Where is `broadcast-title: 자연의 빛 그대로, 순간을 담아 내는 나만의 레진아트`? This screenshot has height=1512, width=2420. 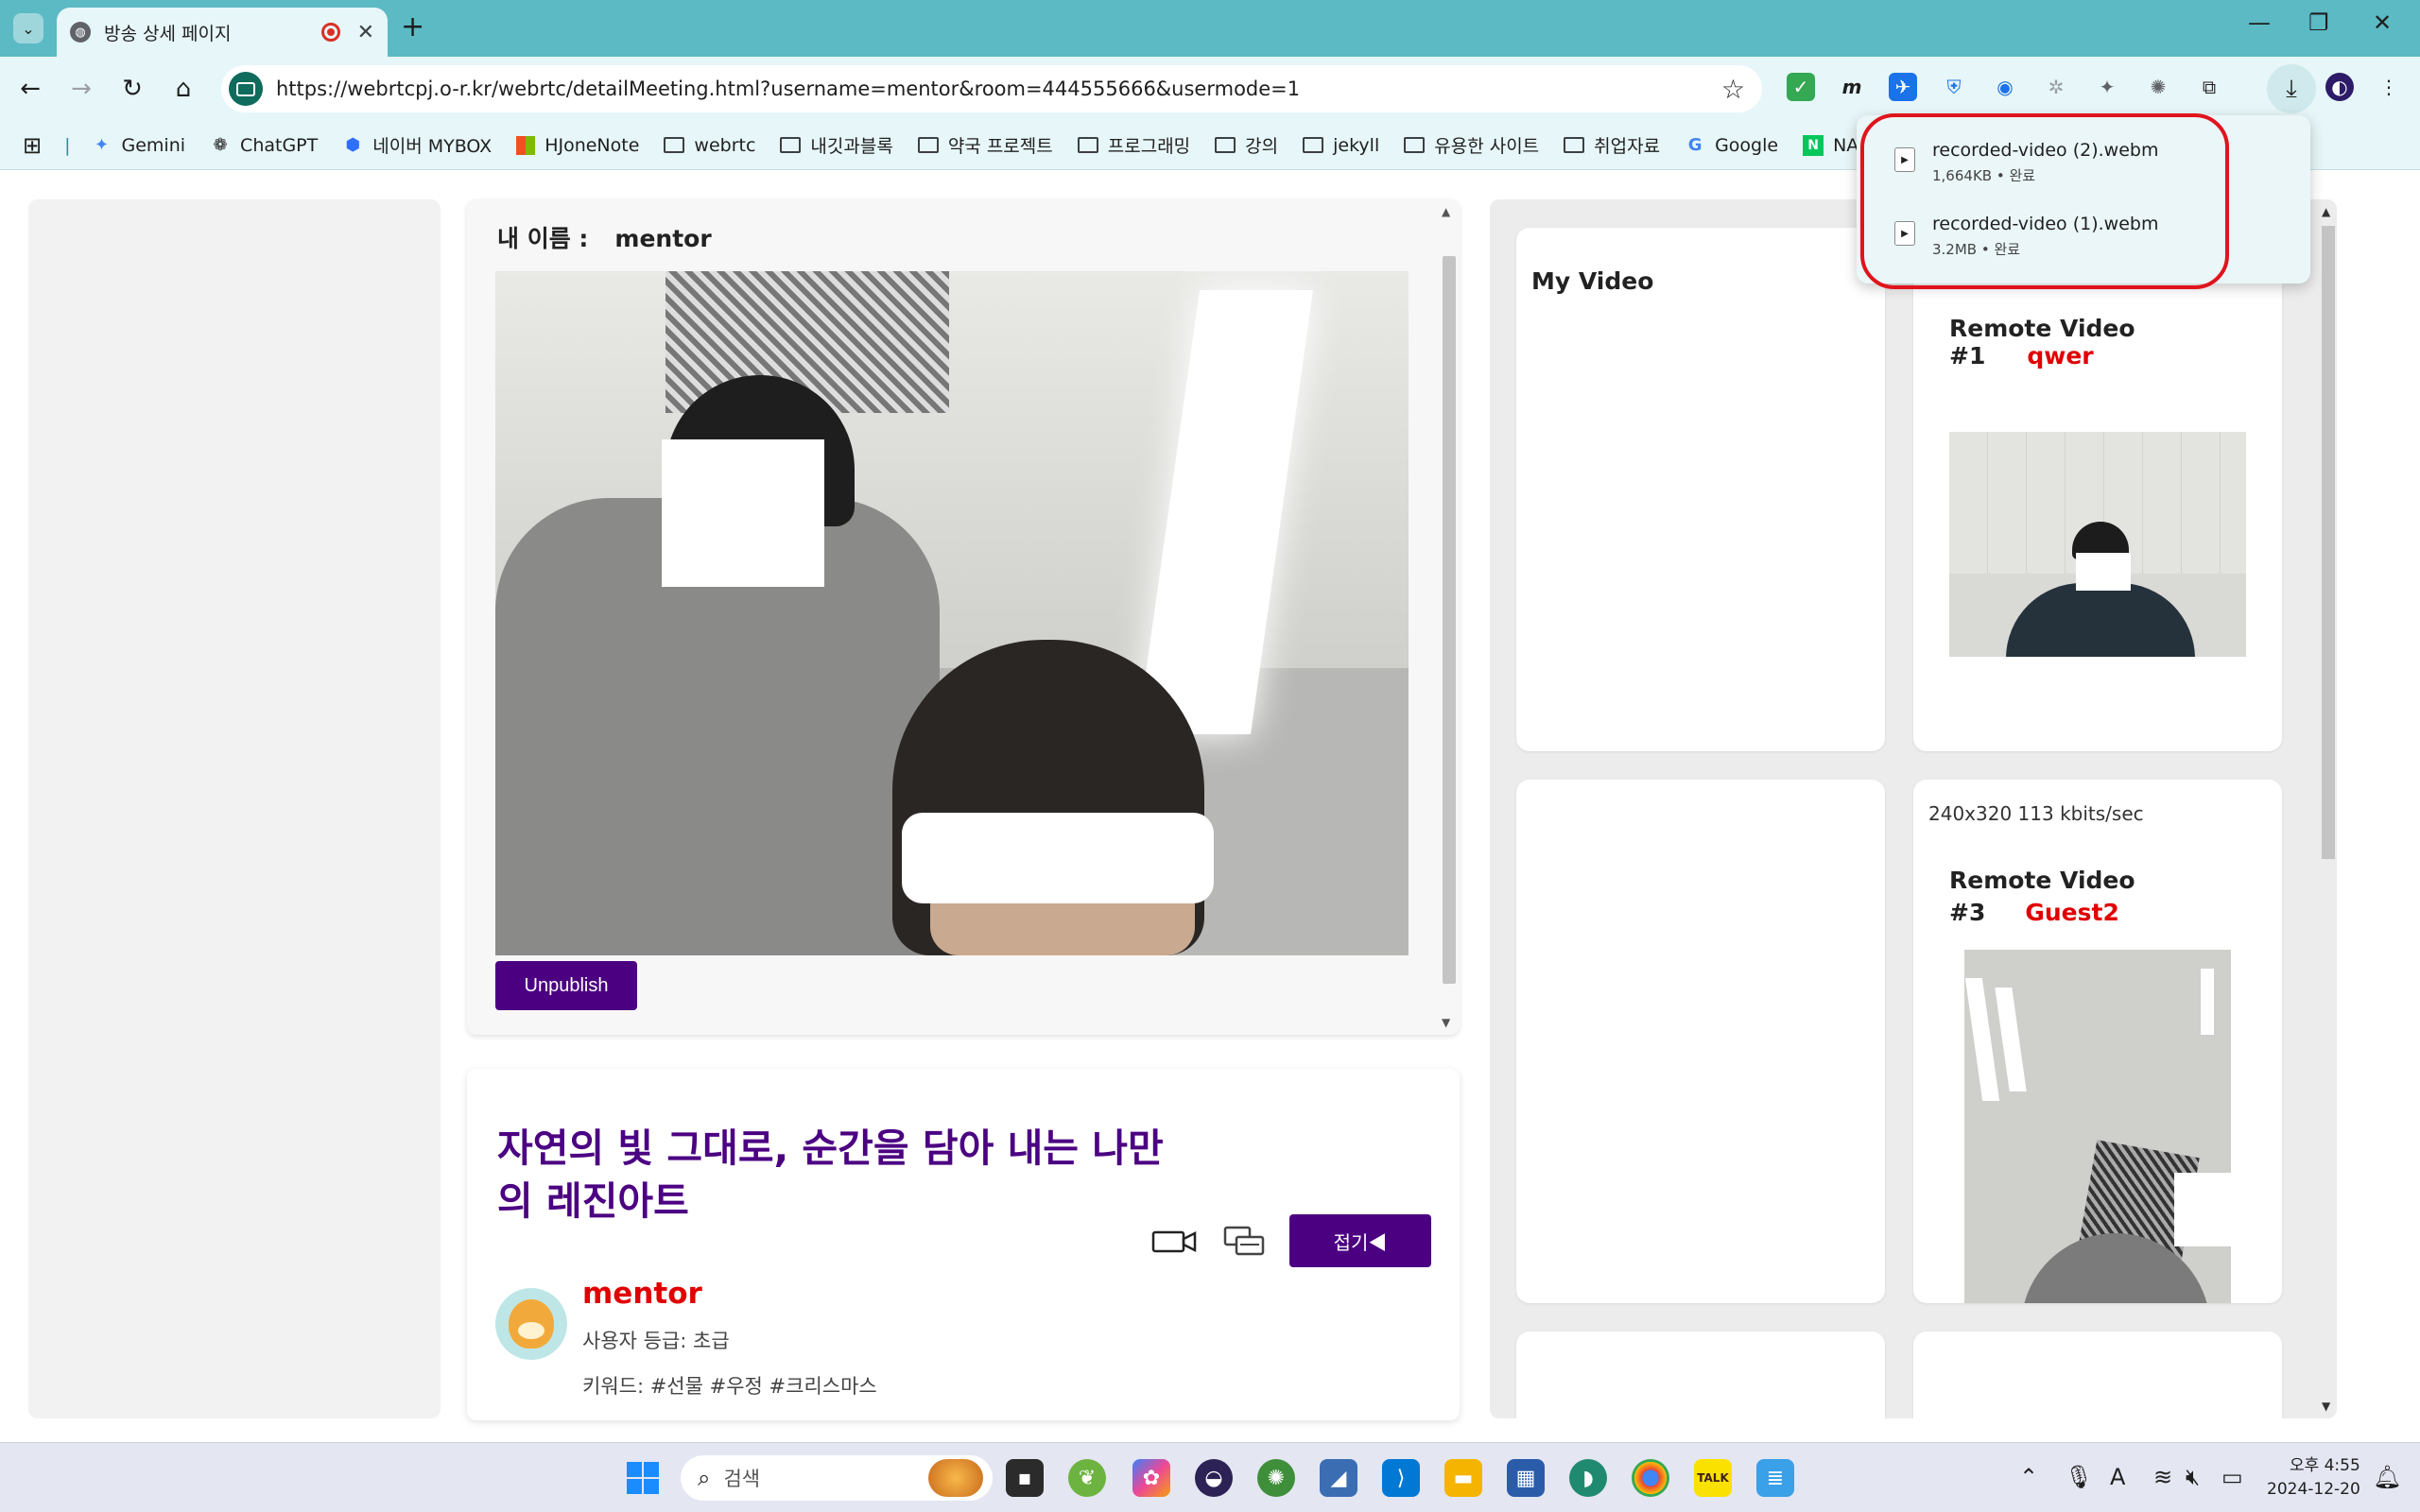 broadcast-title: 자연의 빛 그대로, 순간을 담아 내는 나만의 레진아트 is located at coordinates (831, 1174).